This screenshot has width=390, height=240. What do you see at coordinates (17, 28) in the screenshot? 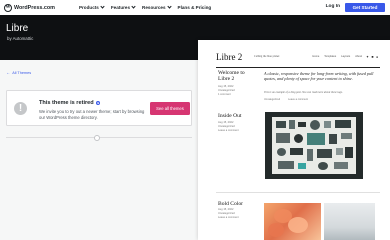
I see `theme-title: Libre` at bounding box center [17, 28].